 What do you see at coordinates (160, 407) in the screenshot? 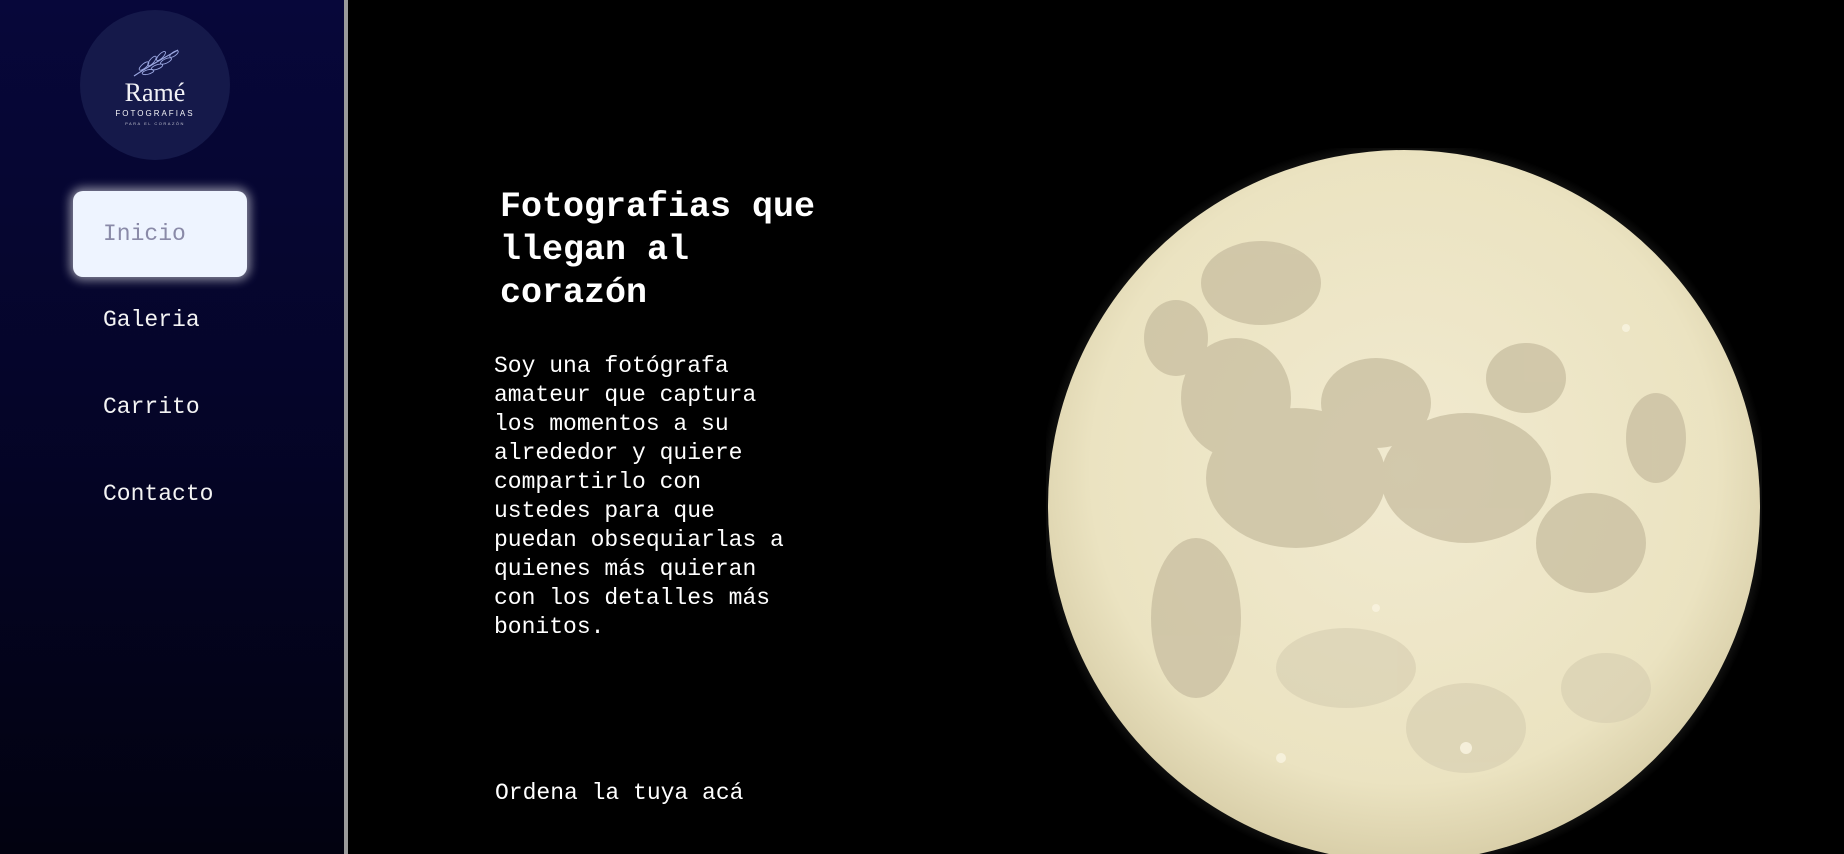
I see `nav-item-carrito: Carrito` at bounding box center [160, 407].